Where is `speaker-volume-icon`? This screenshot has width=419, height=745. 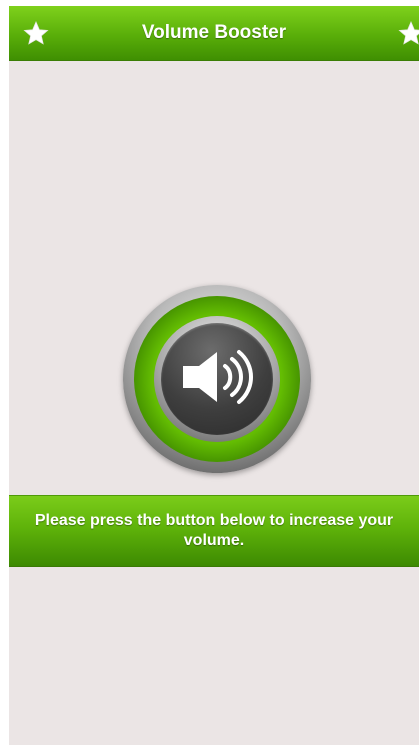
speaker-volume-icon is located at coordinates (217, 379).